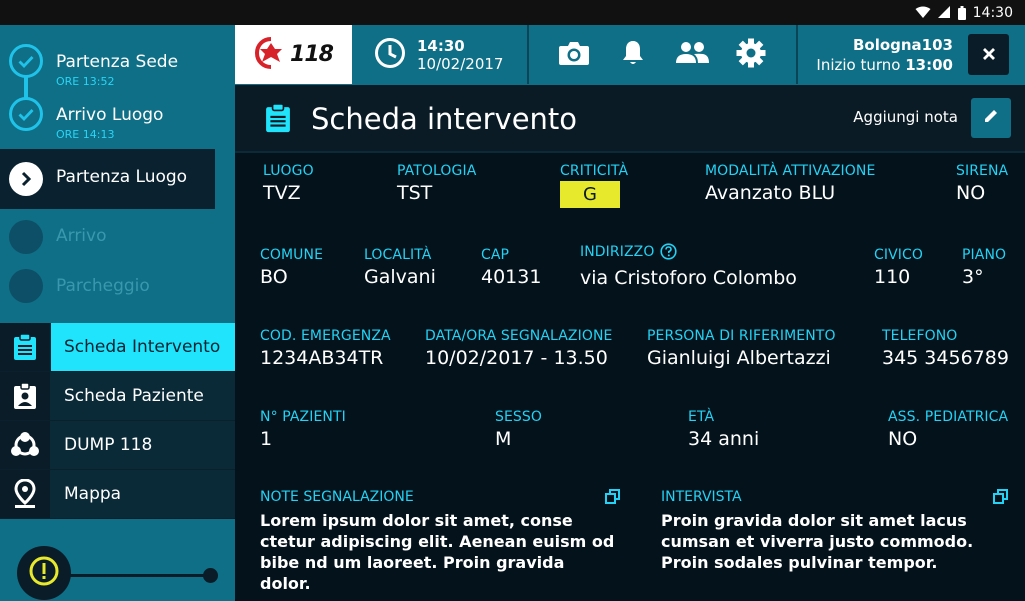 The width and height of the screenshot is (1025, 601). What do you see at coordinates (107, 179) in the screenshot?
I see `timeline-step-partenza-luogo: Partenza Luogo` at bounding box center [107, 179].